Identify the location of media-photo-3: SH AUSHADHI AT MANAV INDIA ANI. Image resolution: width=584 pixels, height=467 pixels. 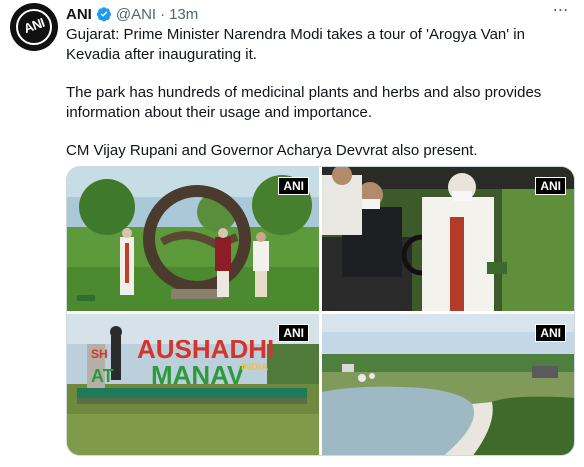
(193, 384).